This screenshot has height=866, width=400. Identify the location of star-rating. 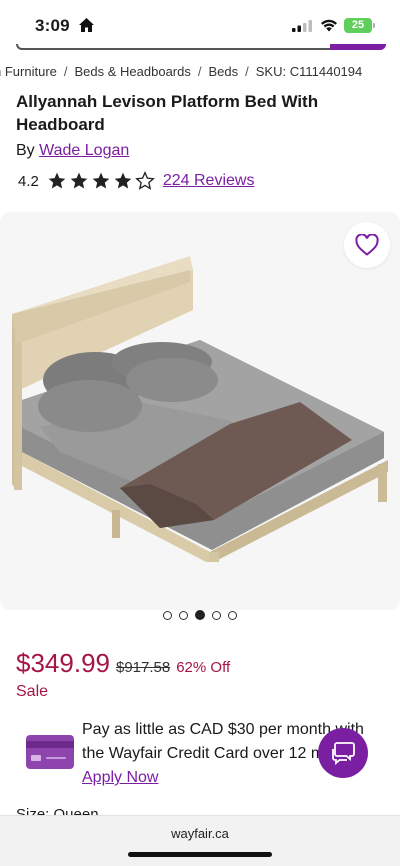
(101, 181).